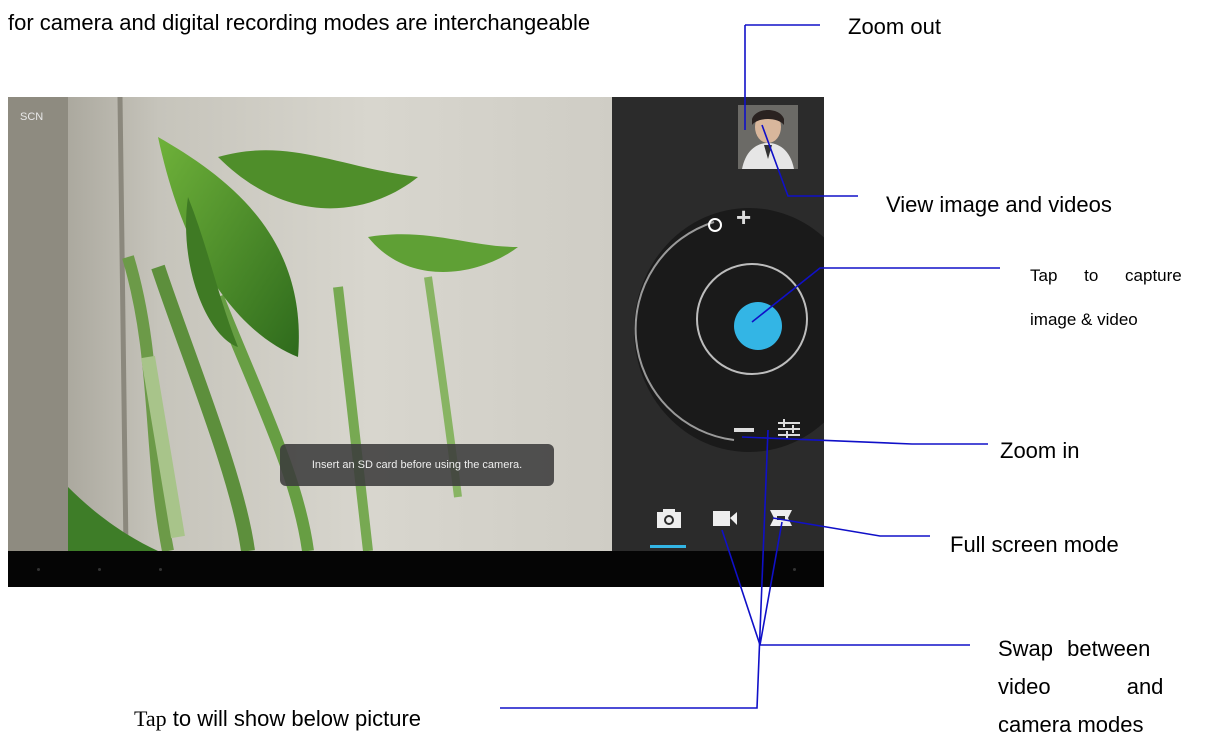 Image resolution: width=1229 pixels, height=749 pixels. I want to click on full-screen-callout, so click(851, 527).